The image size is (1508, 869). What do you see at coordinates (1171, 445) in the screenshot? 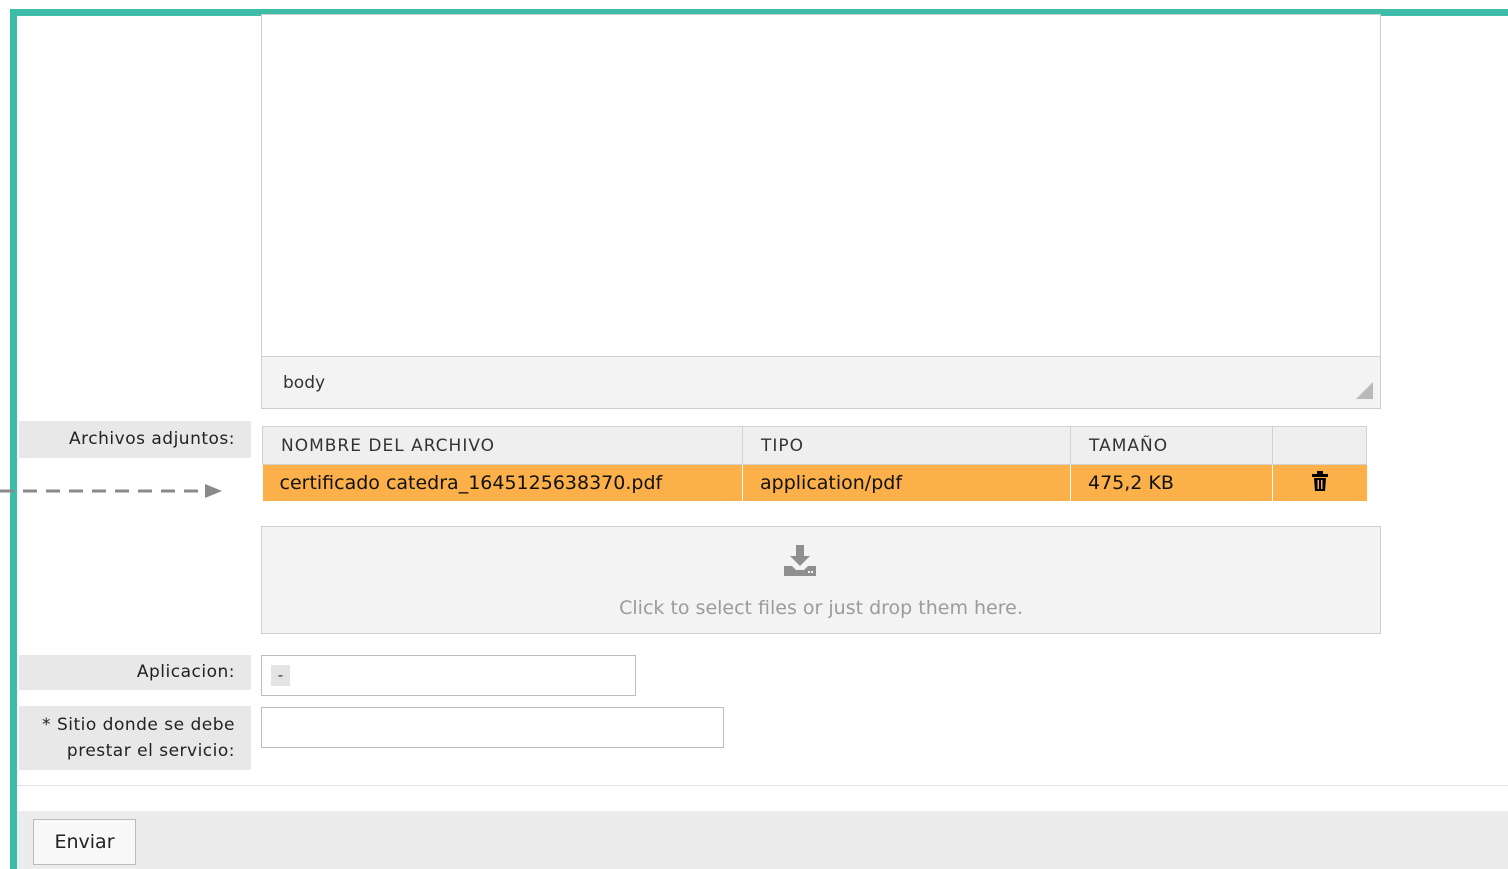
I see `column-header-size: TAMAÑO` at bounding box center [1171, 445].